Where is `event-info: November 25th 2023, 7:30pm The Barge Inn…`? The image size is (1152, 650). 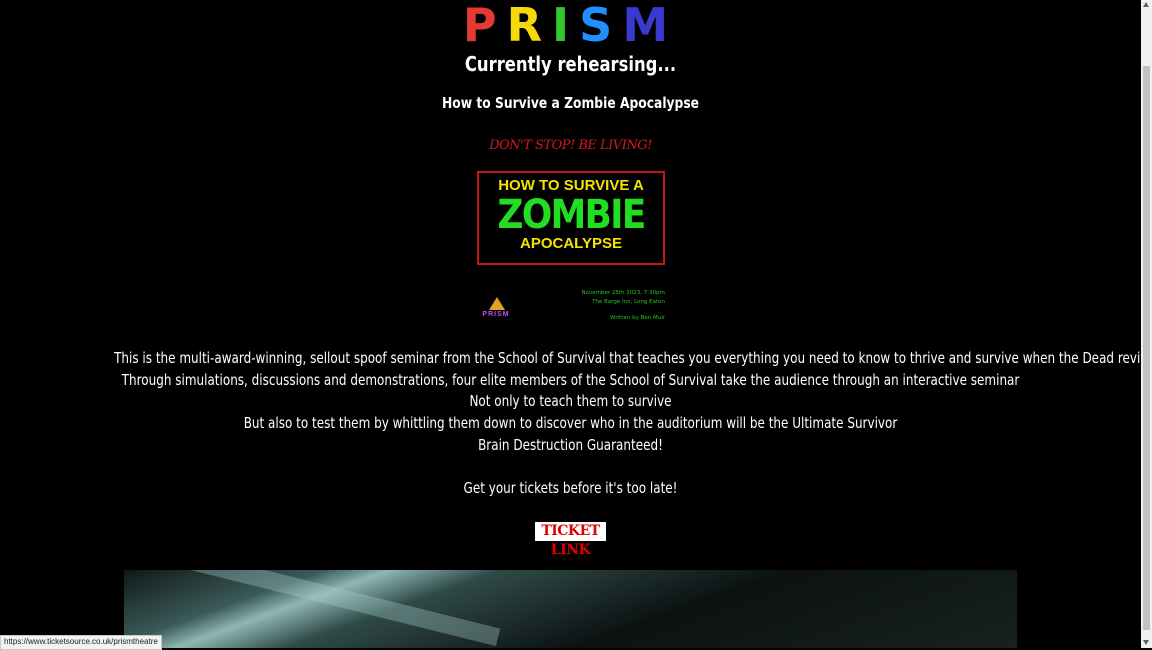
event-info: November 25th 2023, 7:30pm The Barge Inn… is located at coordinates (612, 306).